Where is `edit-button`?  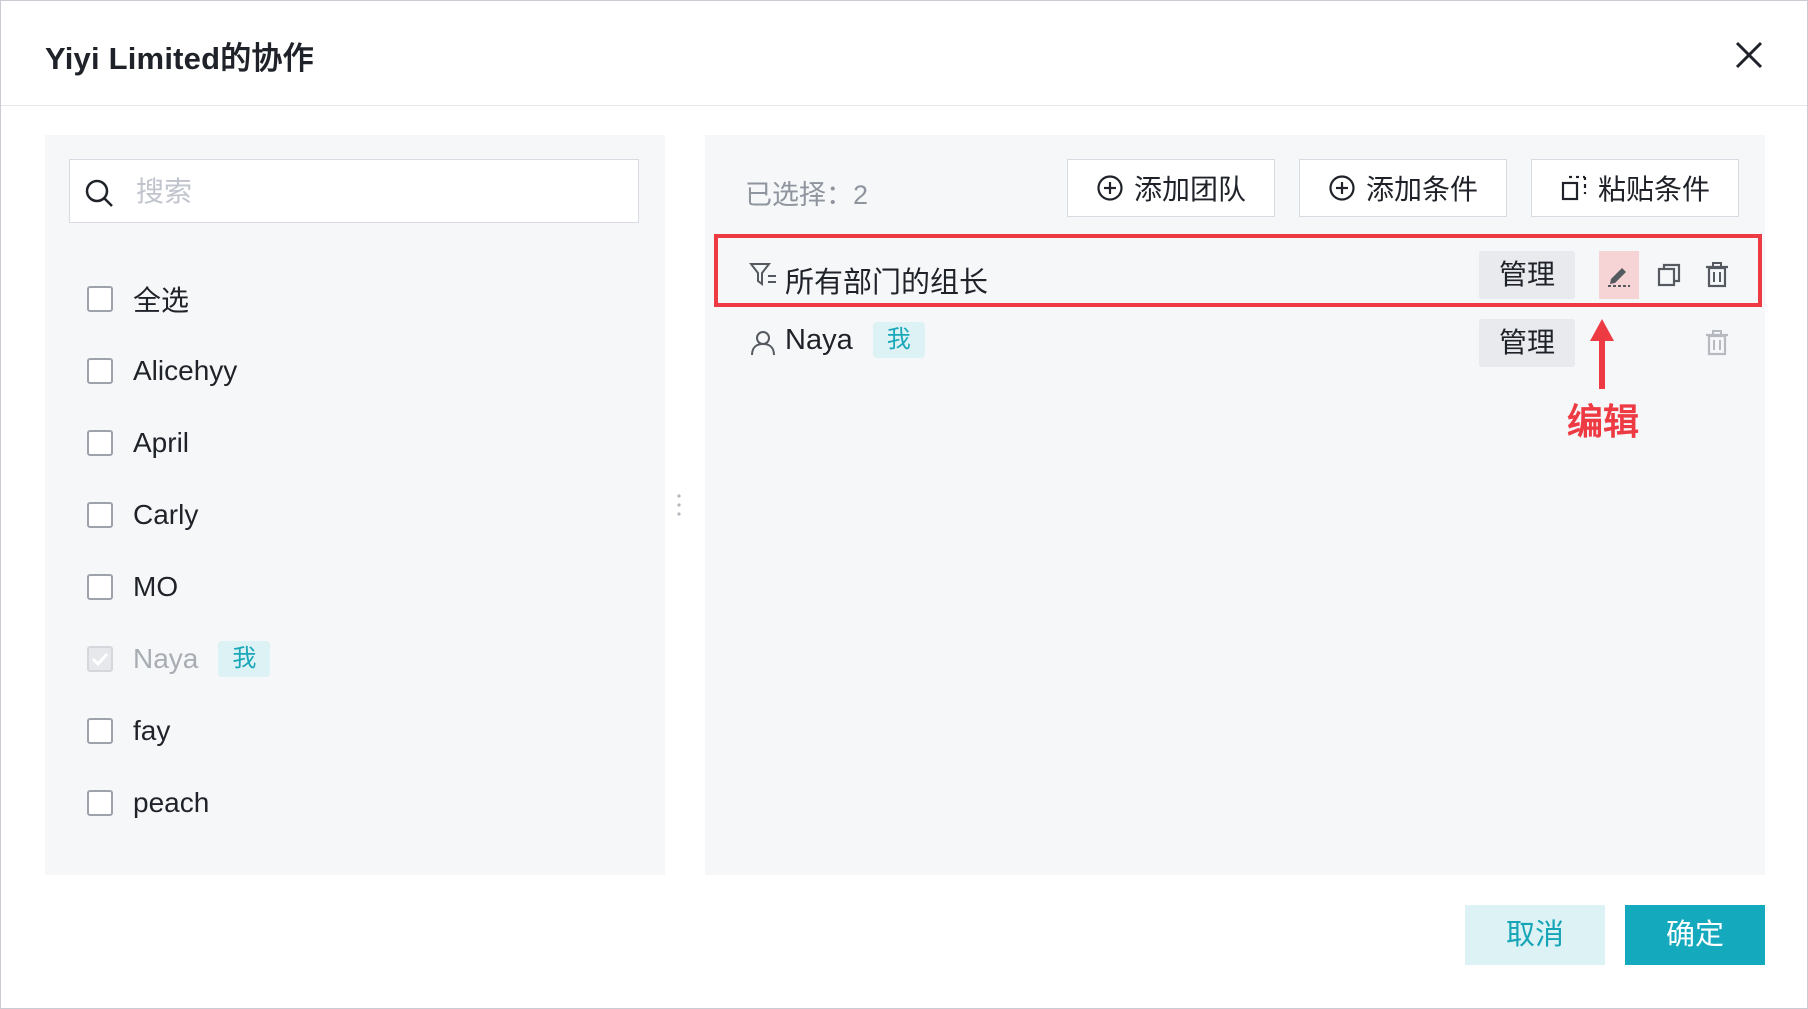 edit-button is located at coordinates (1619, 275).